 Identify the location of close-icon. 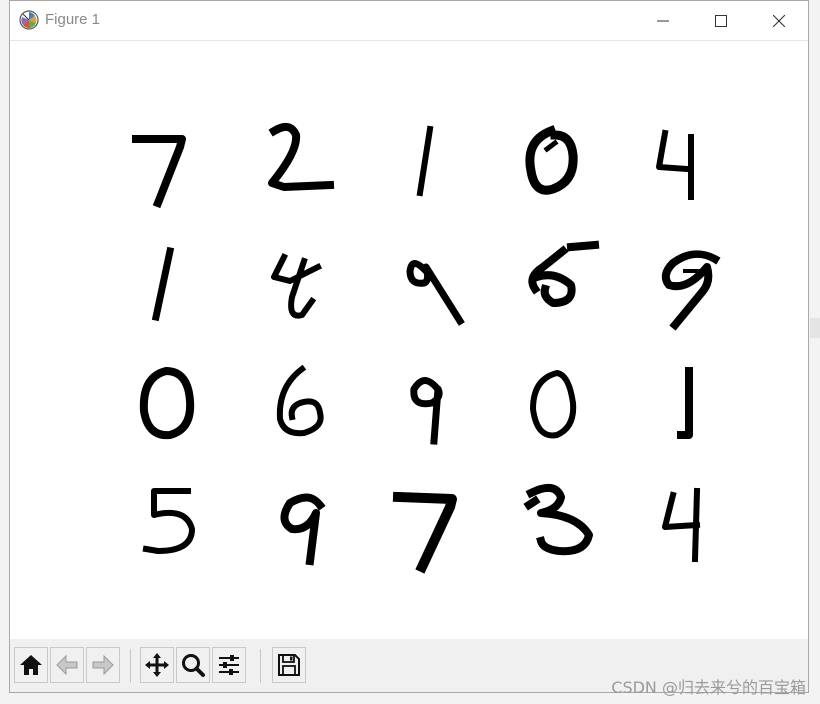
(779, 20).